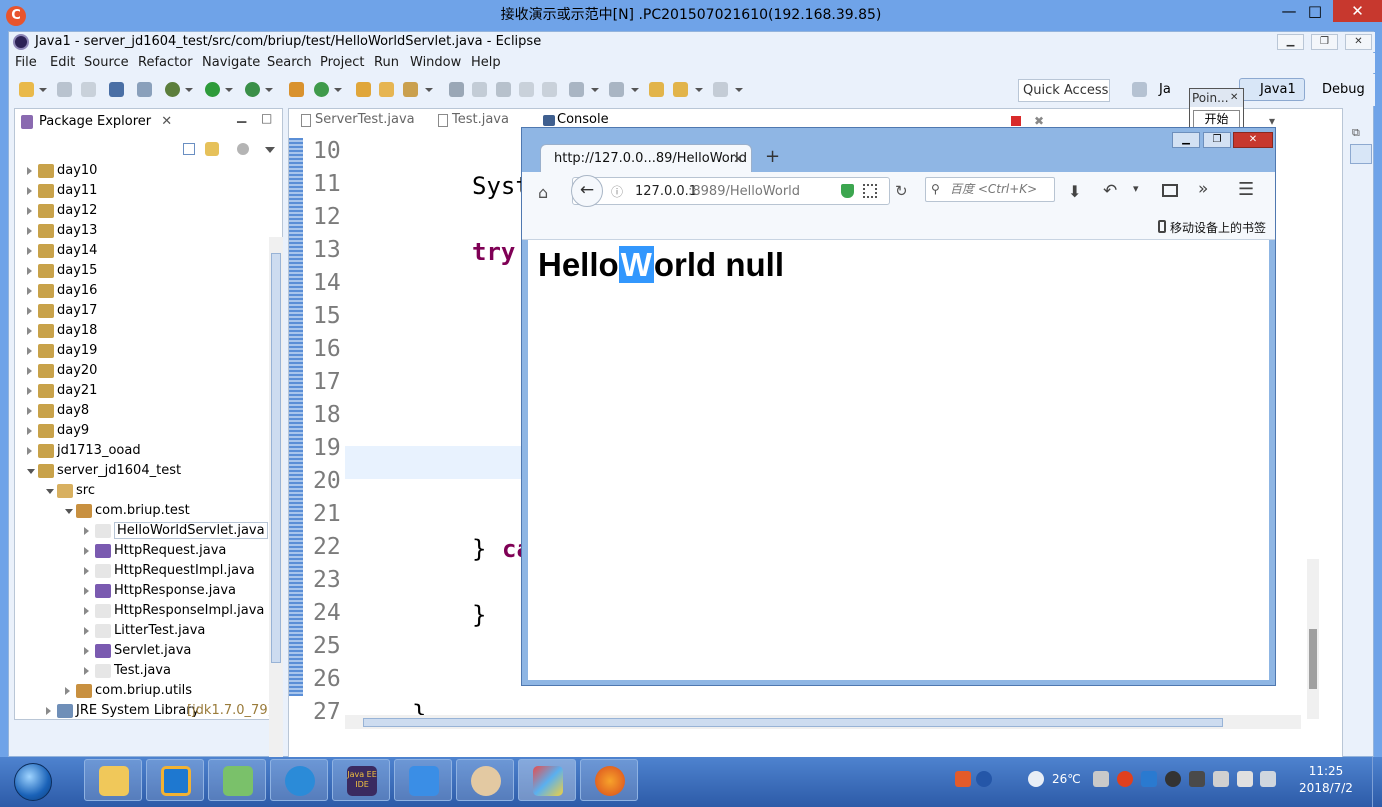 The height and width of the screenshot is (807, 1382). Describe the element at coordinates (870, 191) in the screenshot. I see `qr-code-icon` at that location.